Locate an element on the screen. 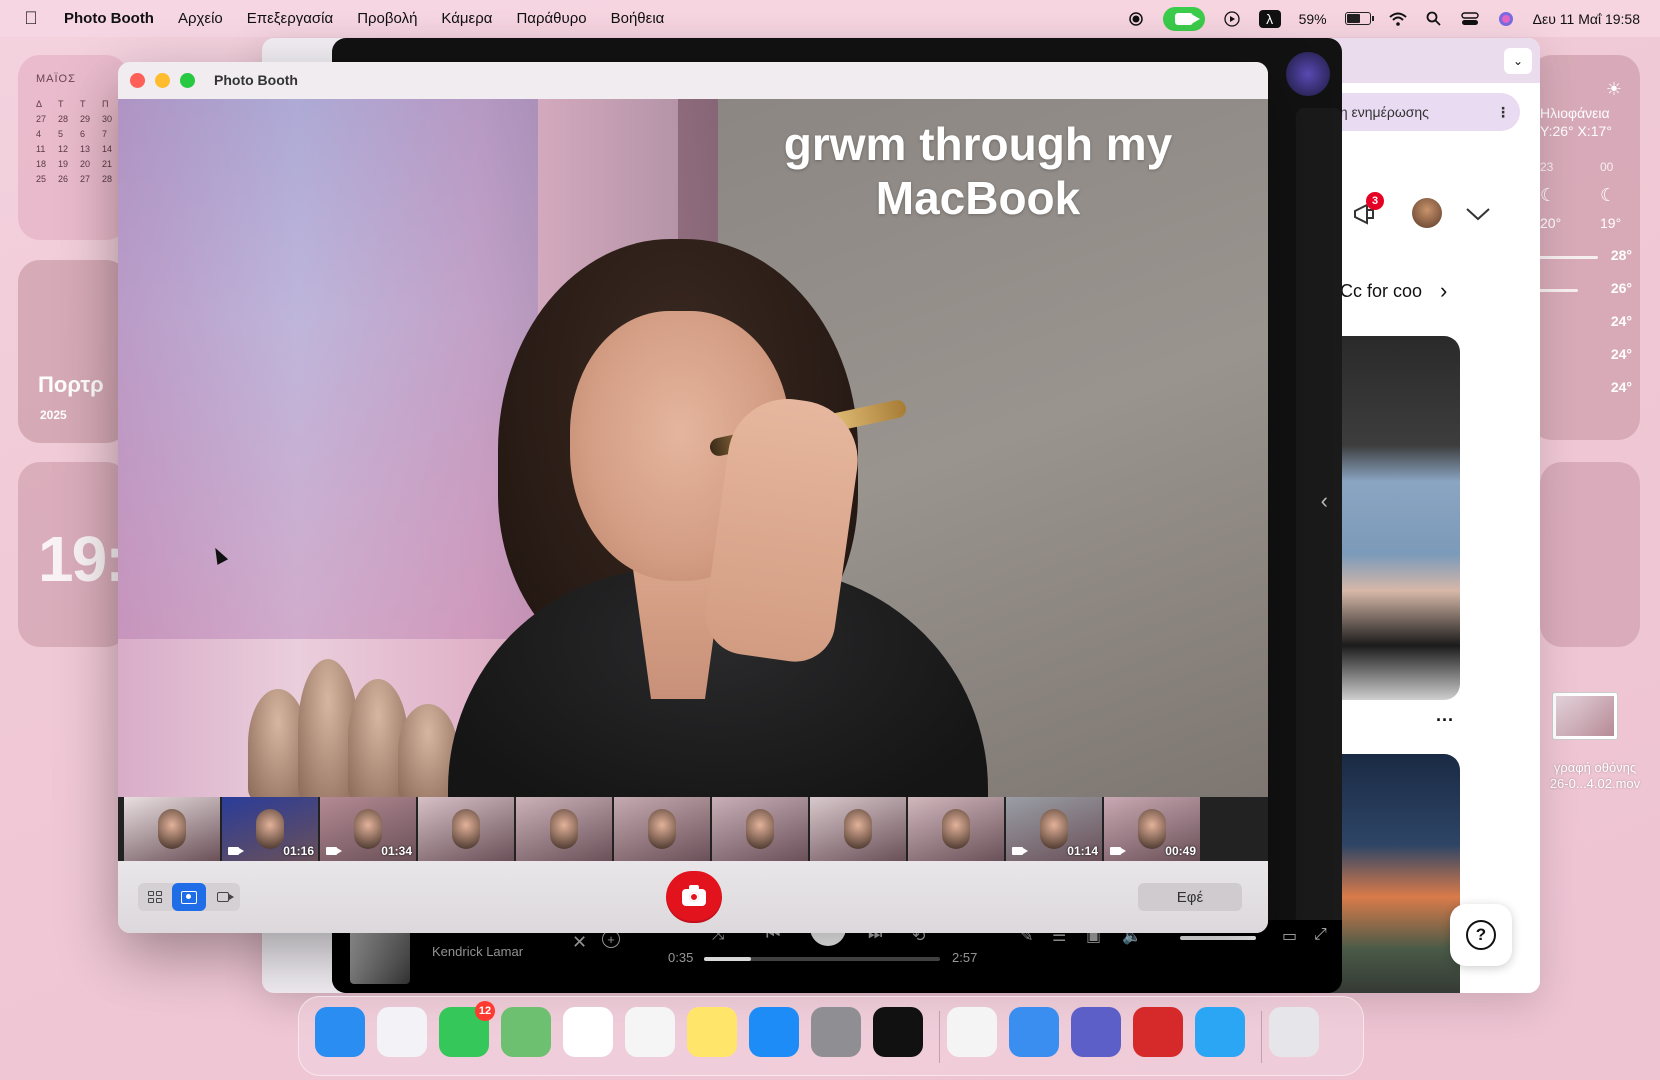 This screenshot has width=1660, height=1080. desktop-file-label: γραφή οθόνης 26-0...4.02.mov is located at coordinates (1595, 776).